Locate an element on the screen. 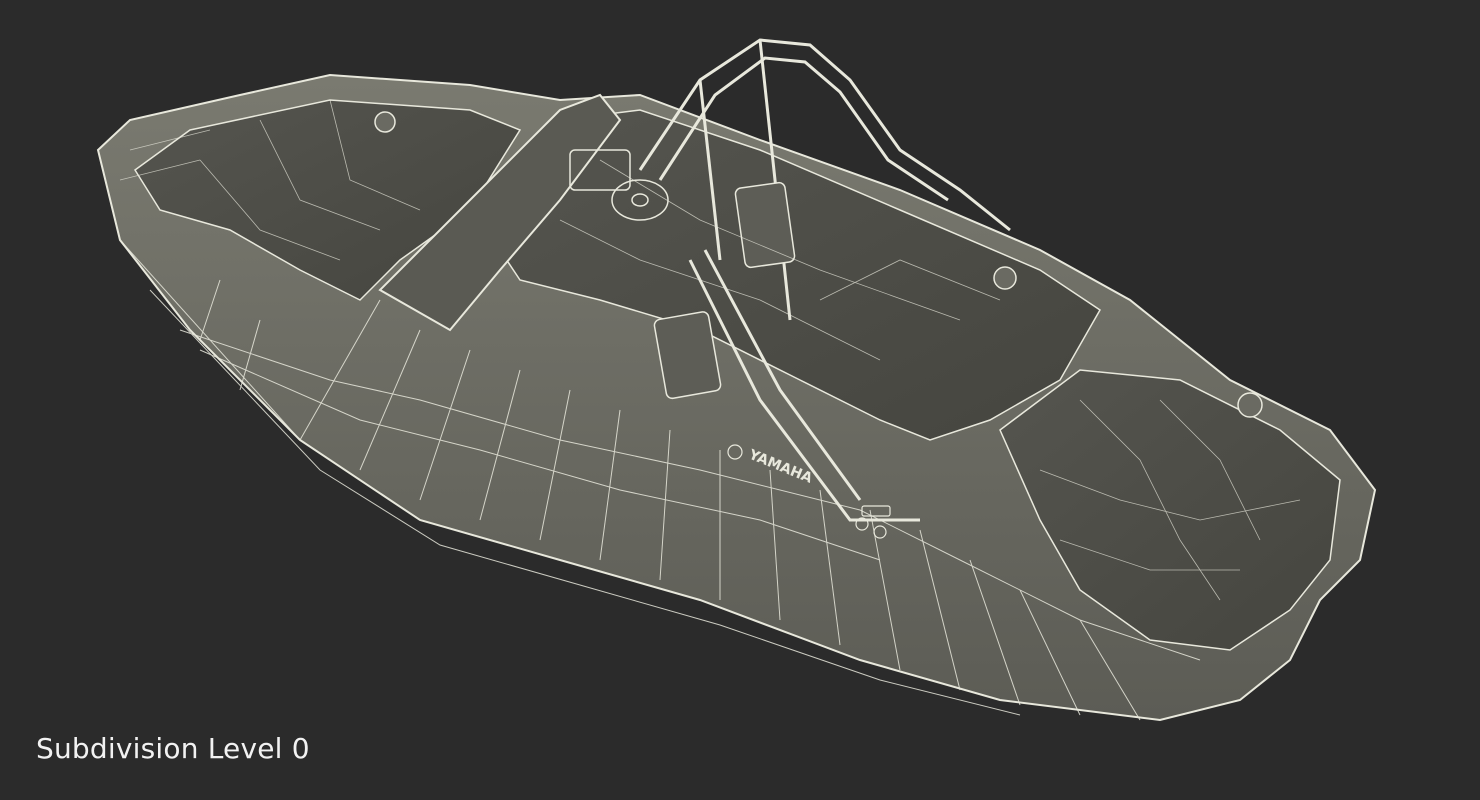 The height and width of the screenshot is (800, 1480). yamaha-brand-text: YAMAHA is located at coordinates (780, 466).